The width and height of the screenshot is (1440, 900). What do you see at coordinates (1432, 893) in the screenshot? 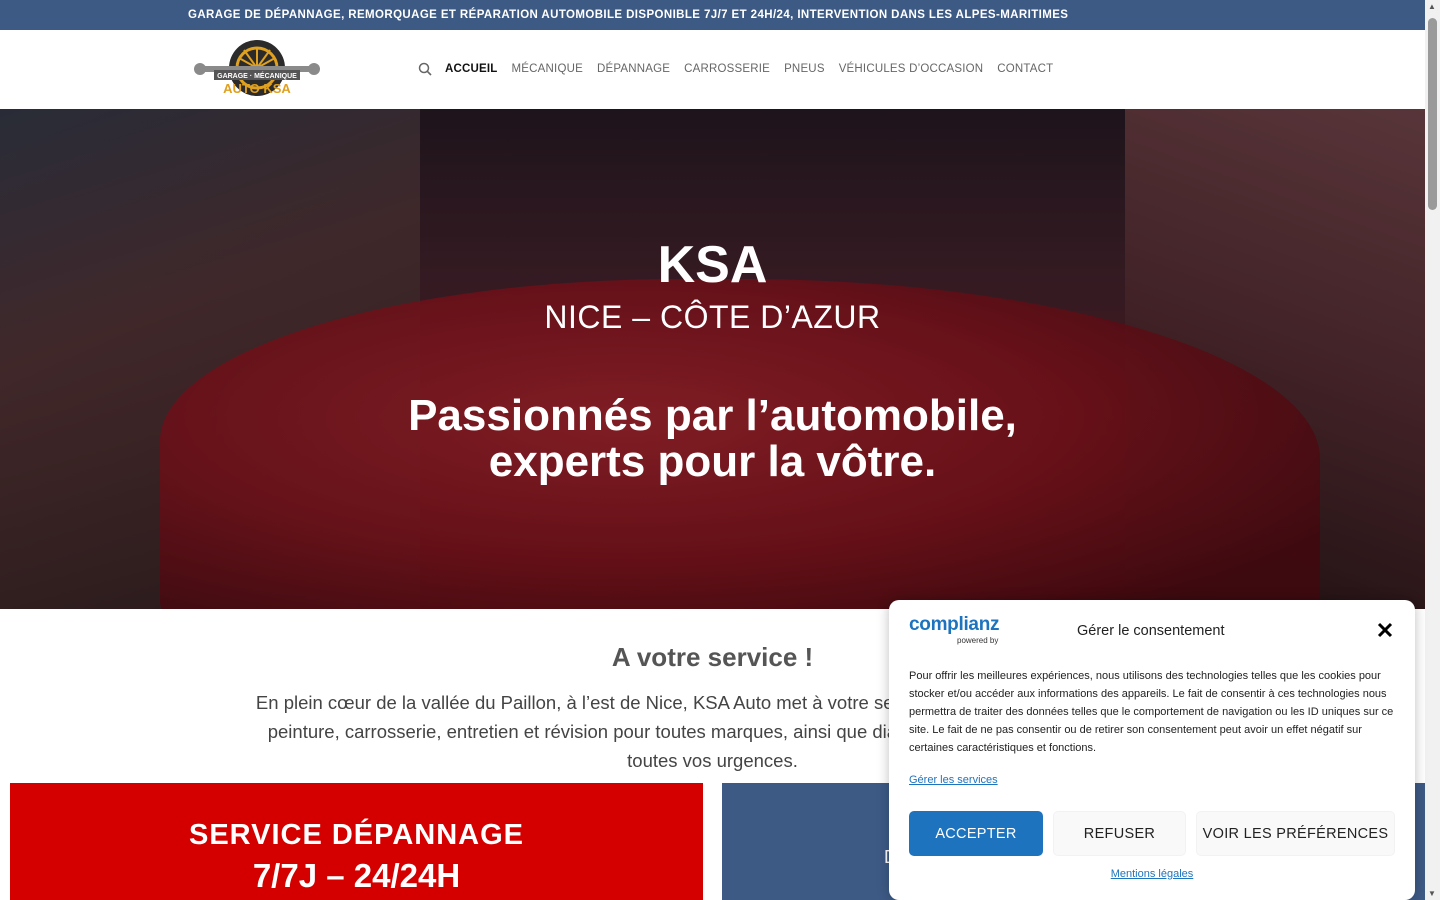
I see `scroll-down-icon: ▼` at bounding box center [1432, 893].